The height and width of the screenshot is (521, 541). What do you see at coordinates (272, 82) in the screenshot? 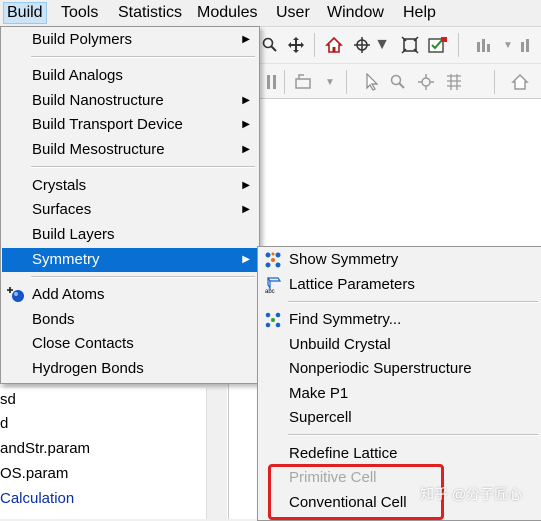
I see `column-icon` at bounding box center [272, 82].